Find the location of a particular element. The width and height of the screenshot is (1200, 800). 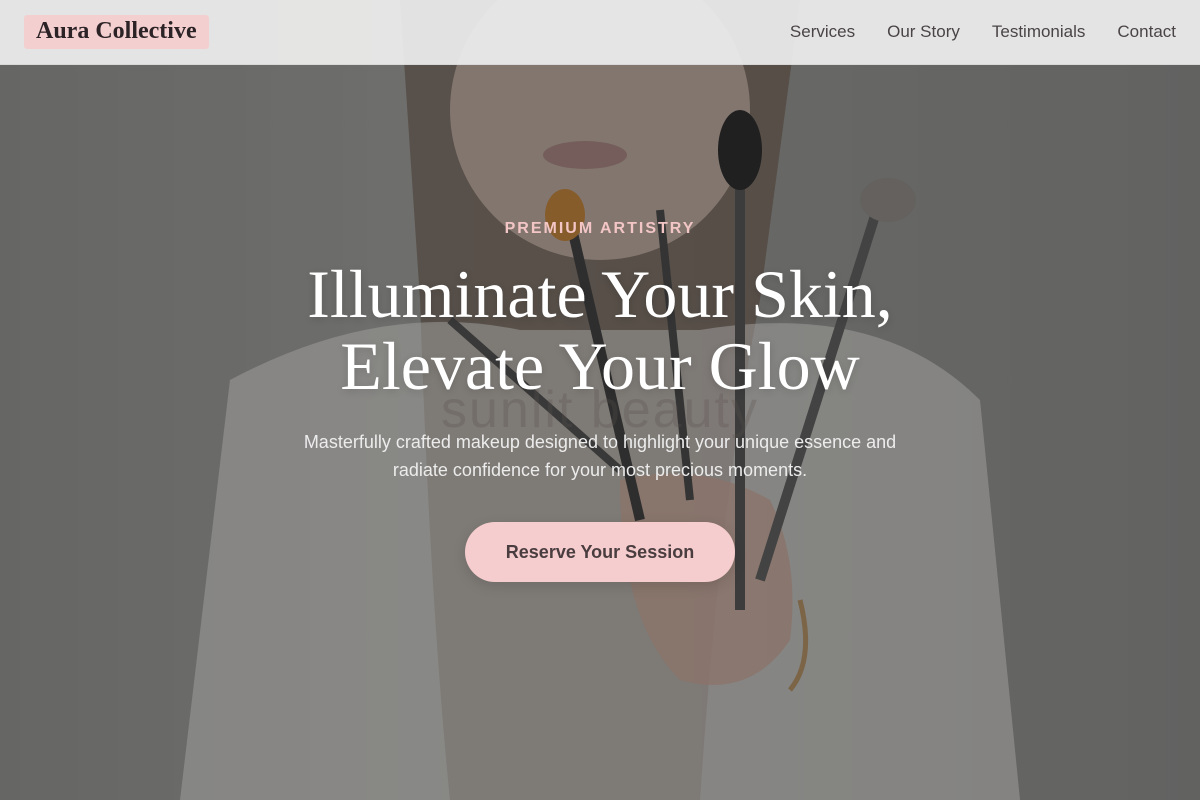

hero-eyebrow: PREMIUM ARTISTRY is located at coordinates (600, 228).